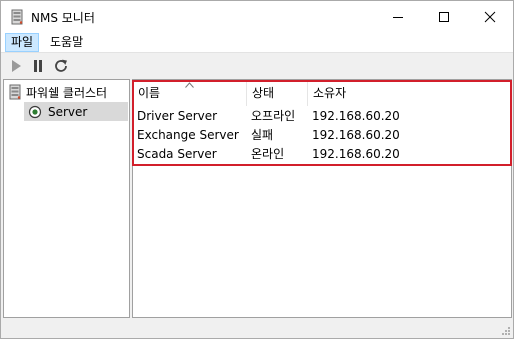 The height and width of the screenshot is (339, 514). Describe the element at coordinates (257, 65) in the screenshot. I see `toolbar` at that location.